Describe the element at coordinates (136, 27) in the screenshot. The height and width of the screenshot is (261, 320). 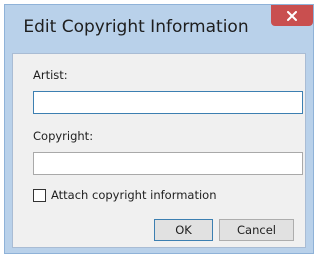
I see `dialog-title: Edit Copyright Information` at that location.